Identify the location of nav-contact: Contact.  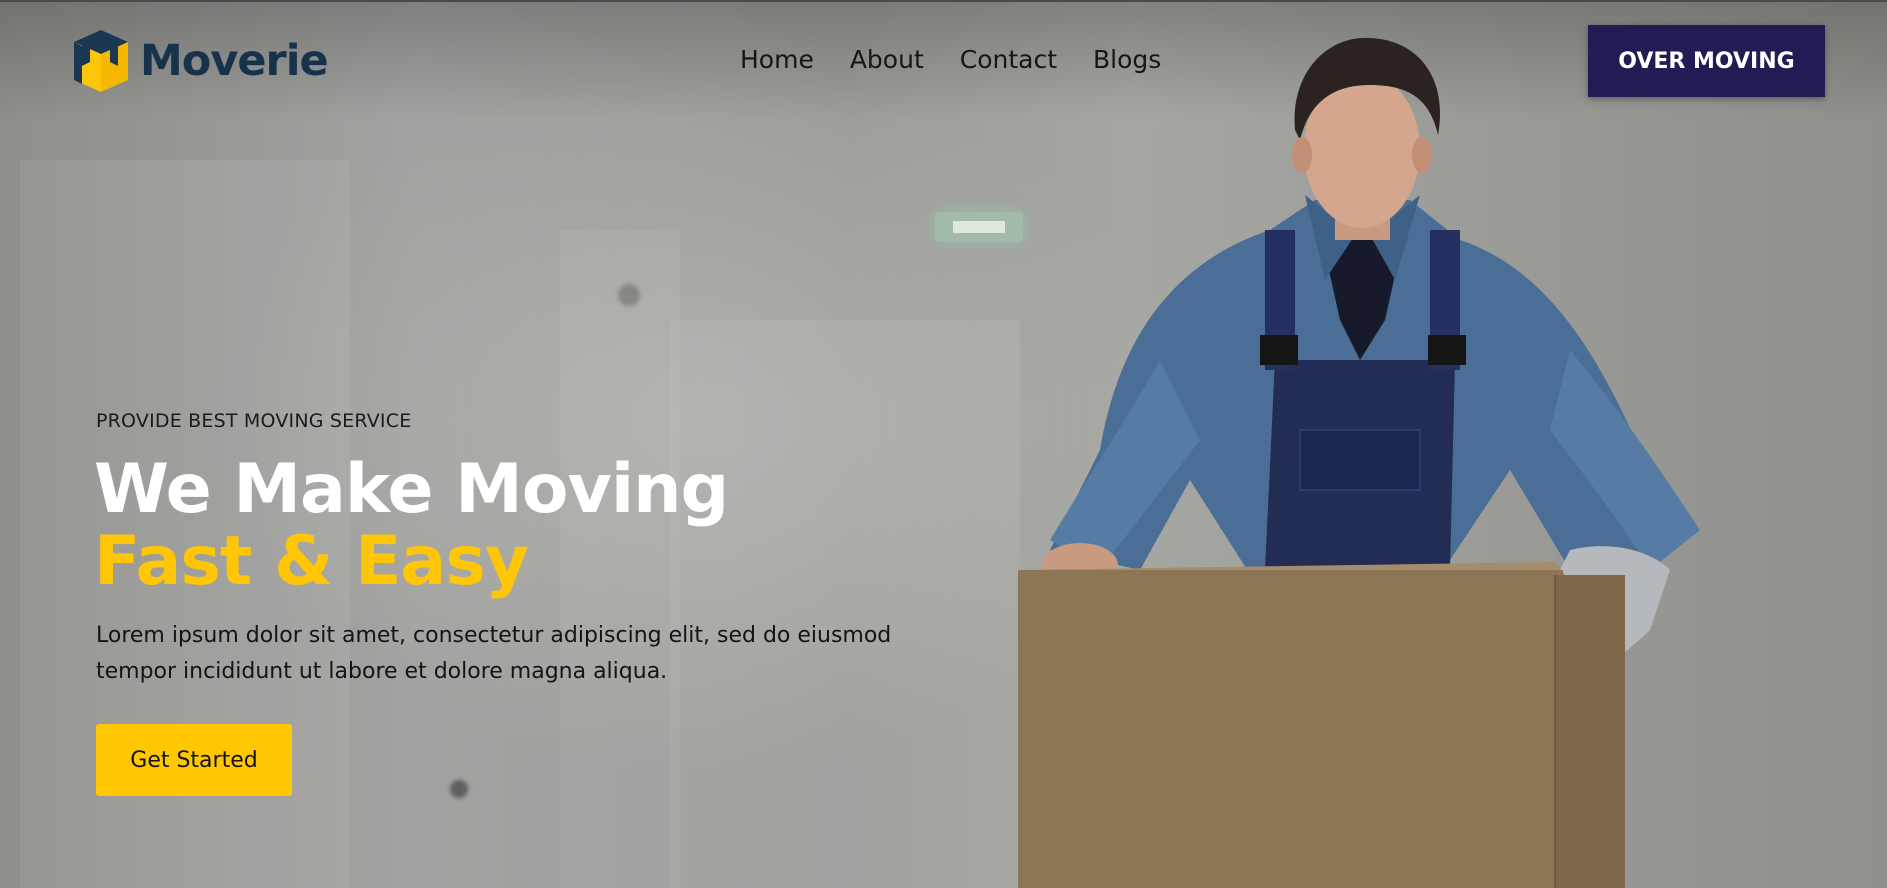
(1008, 59).